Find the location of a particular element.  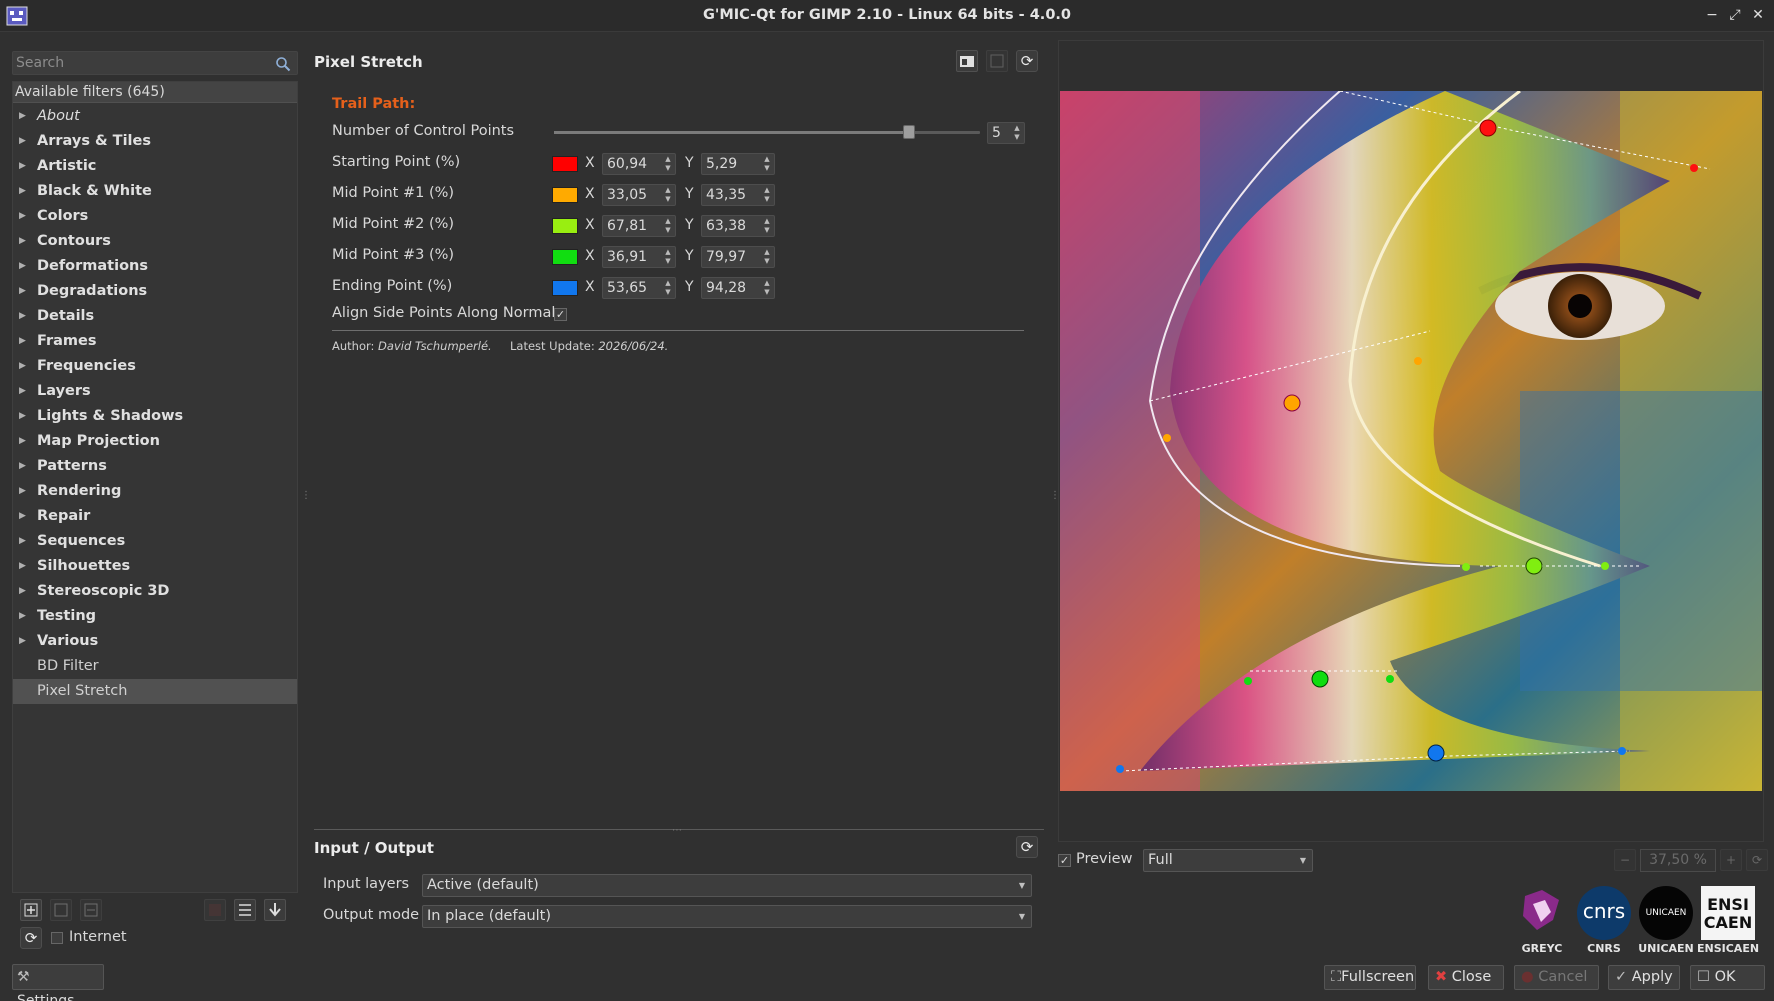

minimize-button: − is located at coordinates (1712, 15).